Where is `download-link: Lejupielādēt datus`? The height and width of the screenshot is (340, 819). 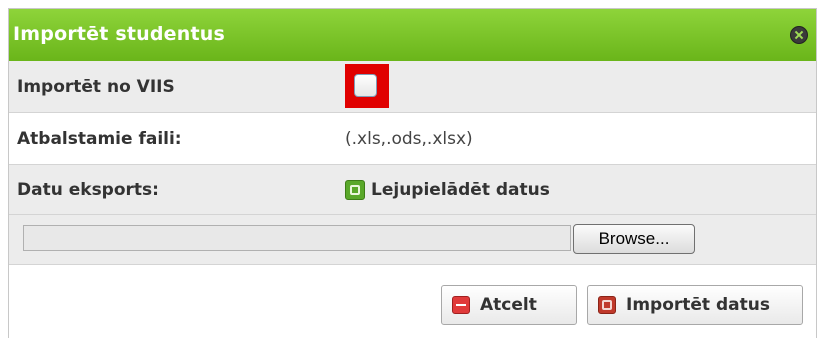 download-link: Lejupielādēt datus is located at coordinates (447, 189).